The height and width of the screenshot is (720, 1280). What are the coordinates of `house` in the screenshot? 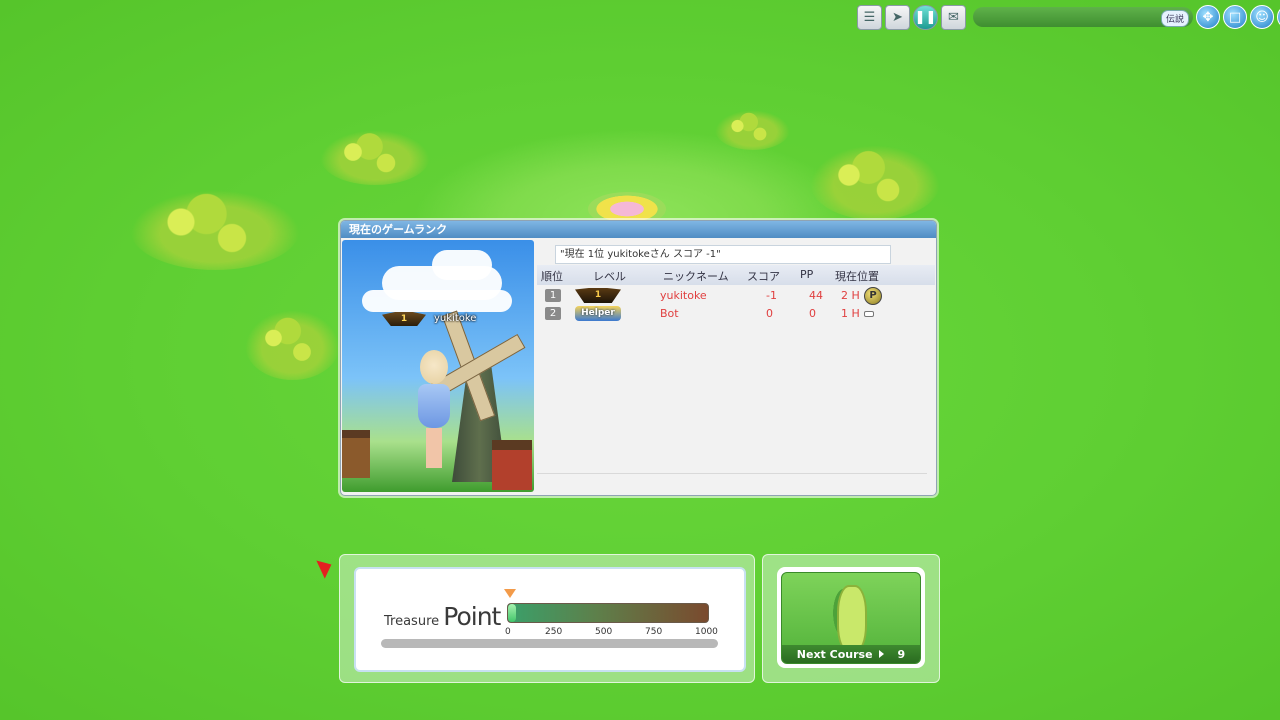 It's located at (512, 465).